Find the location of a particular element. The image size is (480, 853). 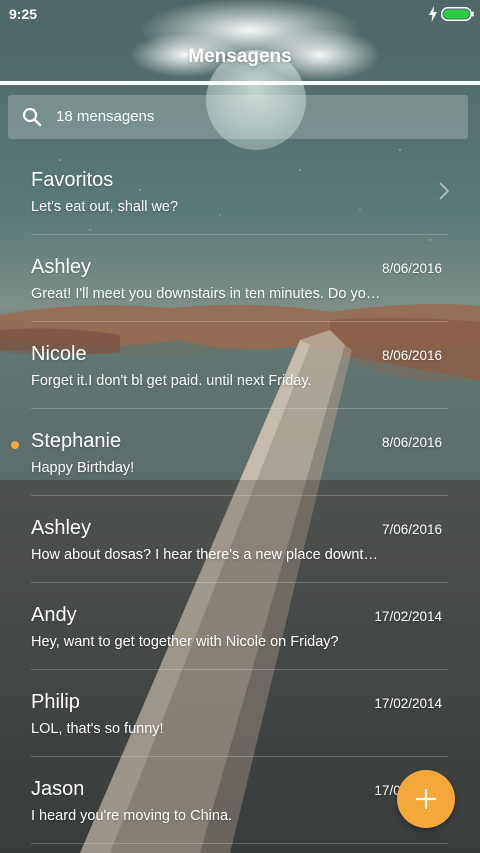

conversation-item: Philip LOL, that's so funny! 17/02/2014 is located at coordinates (240, 713).